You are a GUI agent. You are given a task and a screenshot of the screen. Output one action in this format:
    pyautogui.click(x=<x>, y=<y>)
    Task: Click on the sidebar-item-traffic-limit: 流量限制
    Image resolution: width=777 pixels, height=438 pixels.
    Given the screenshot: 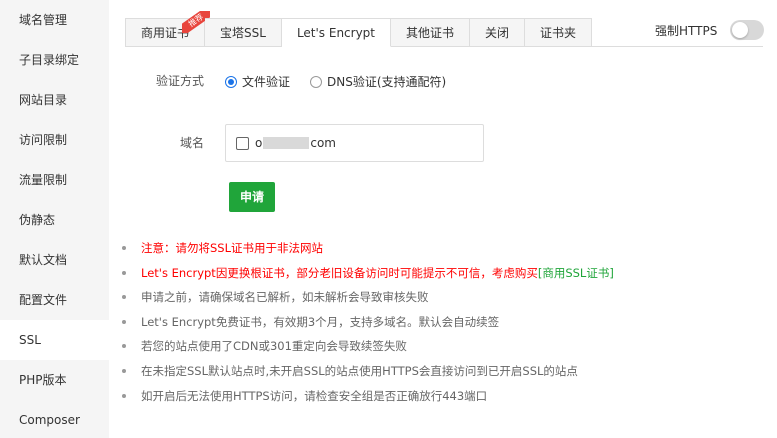 What is the action you would take?
    pyautogui.click(x=54, y=180)
    